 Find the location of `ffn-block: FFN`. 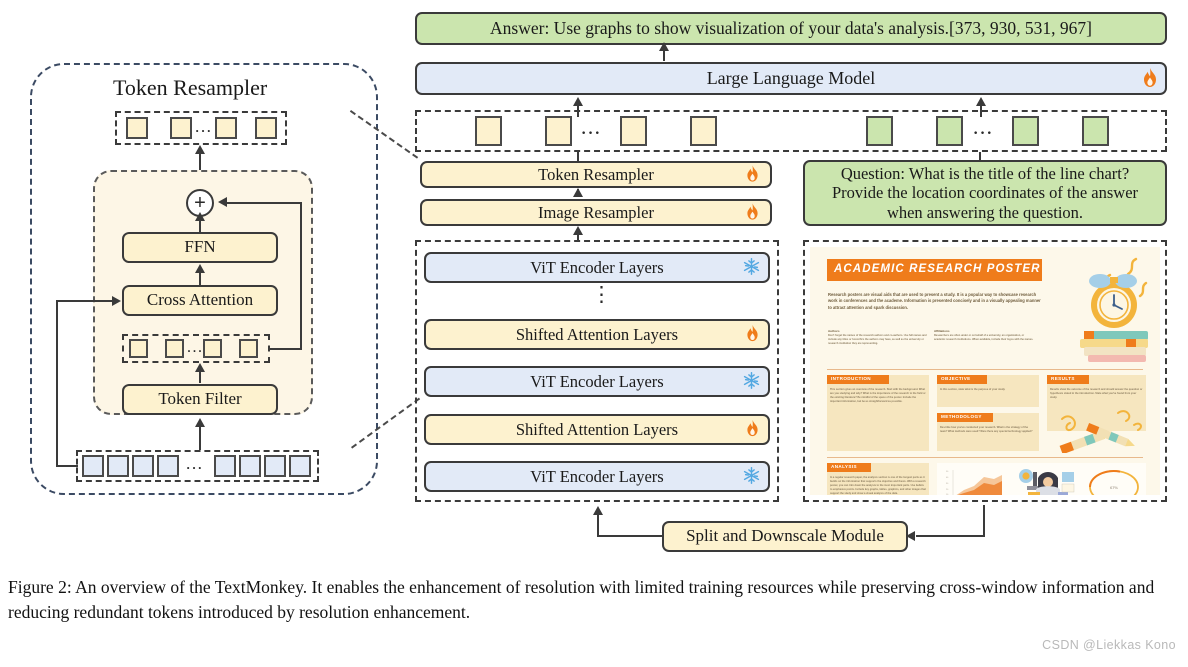

ffn-block: FFN is located at coordinates (200, 247).